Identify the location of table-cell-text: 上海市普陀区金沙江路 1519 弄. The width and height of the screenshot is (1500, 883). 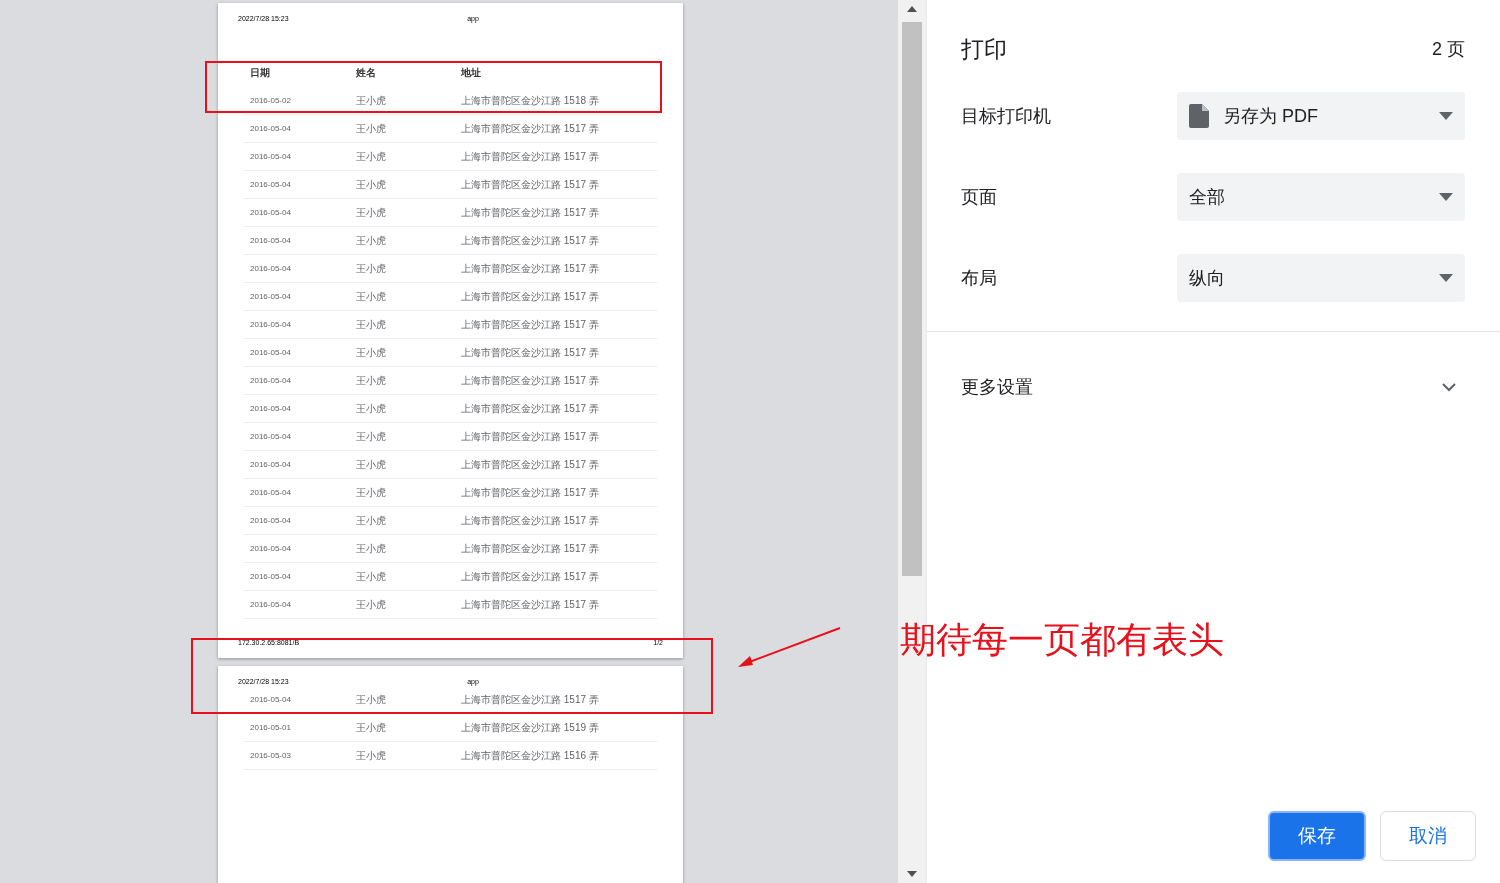
(530, 727).